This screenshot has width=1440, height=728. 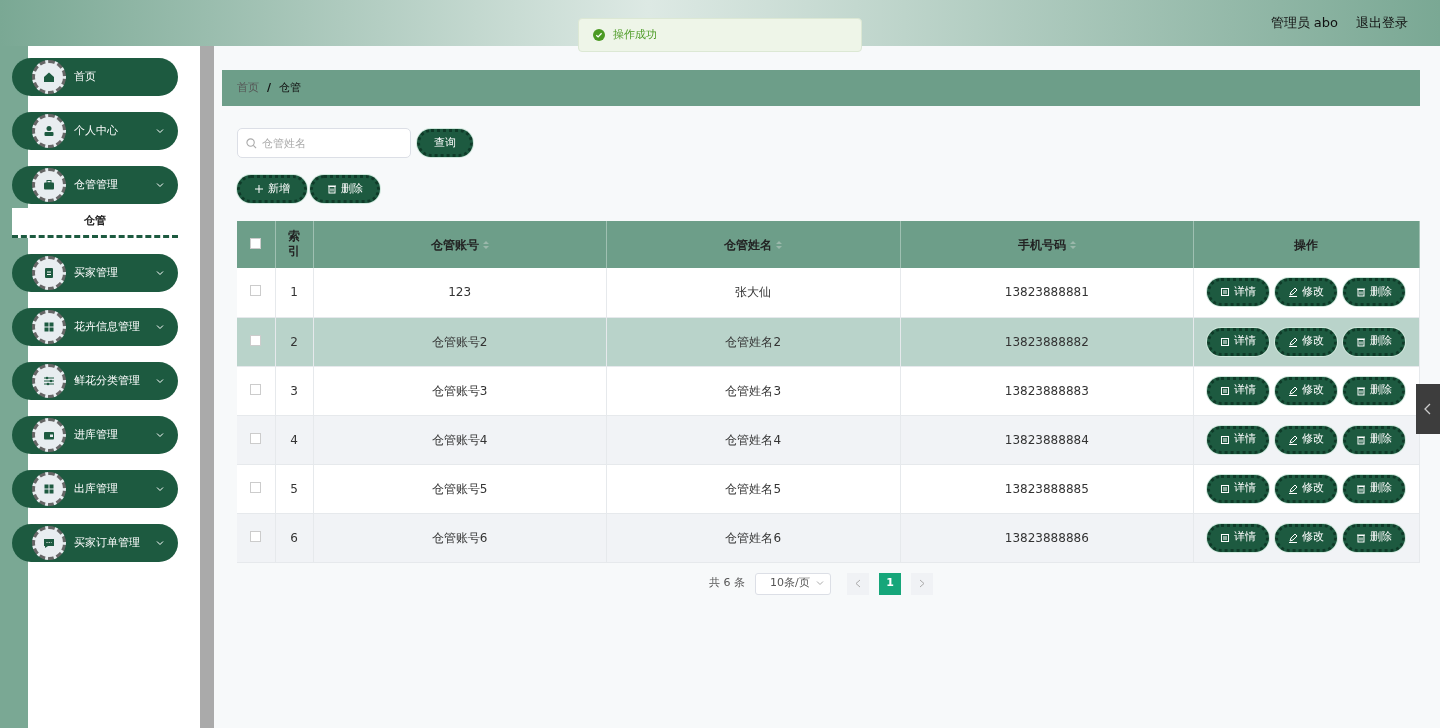 What do you see at coordinates (1046, 488) in the screenshot?
I see `table-cell: 13823888885` at bounding box center [1046, 488].